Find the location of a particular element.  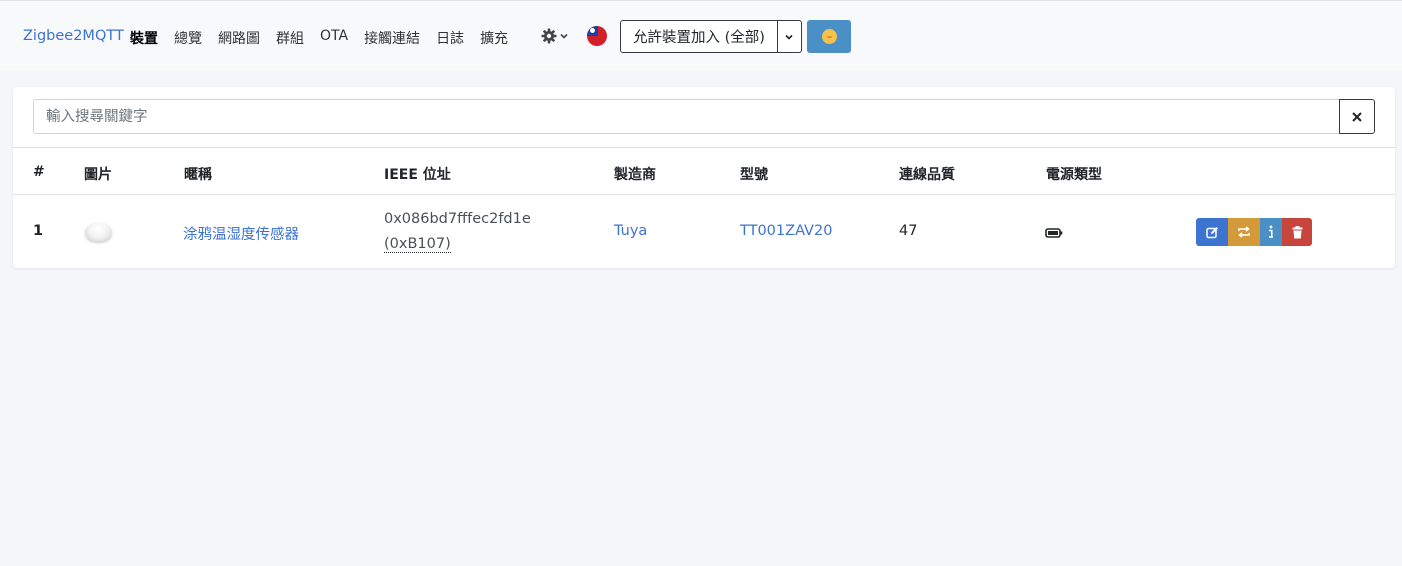

device-info-button is located at coordinates (1271, 232).